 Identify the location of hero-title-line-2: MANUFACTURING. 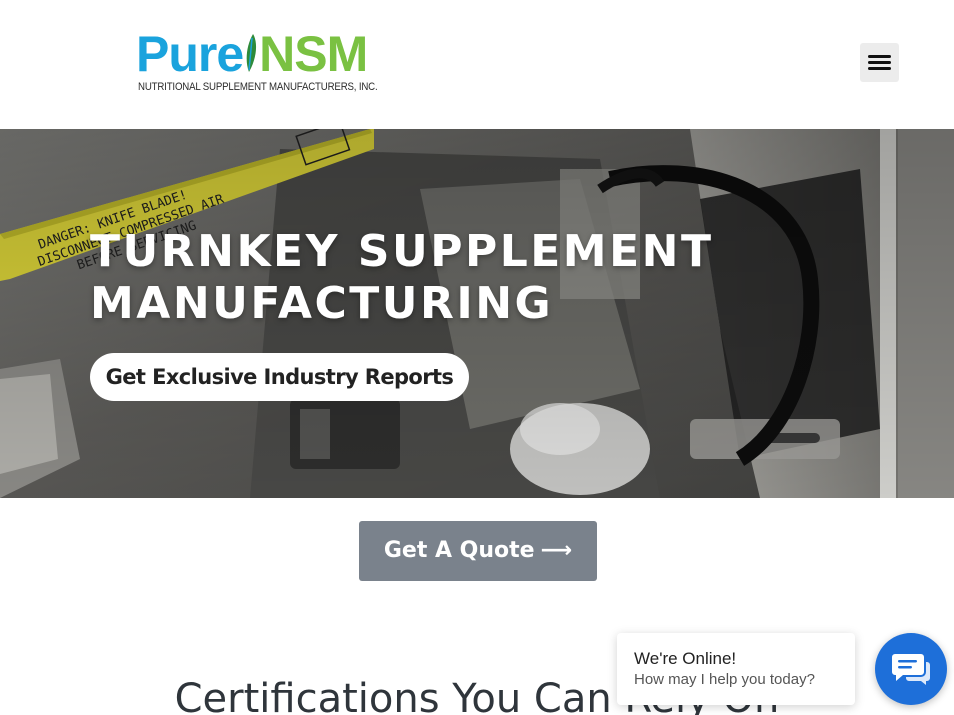
(322, 303).